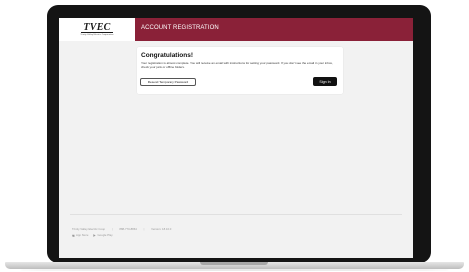 The width and height of the screenshot is (469, 272). I want to click on app-store-links: App Store Google Play, so click(95, 235).